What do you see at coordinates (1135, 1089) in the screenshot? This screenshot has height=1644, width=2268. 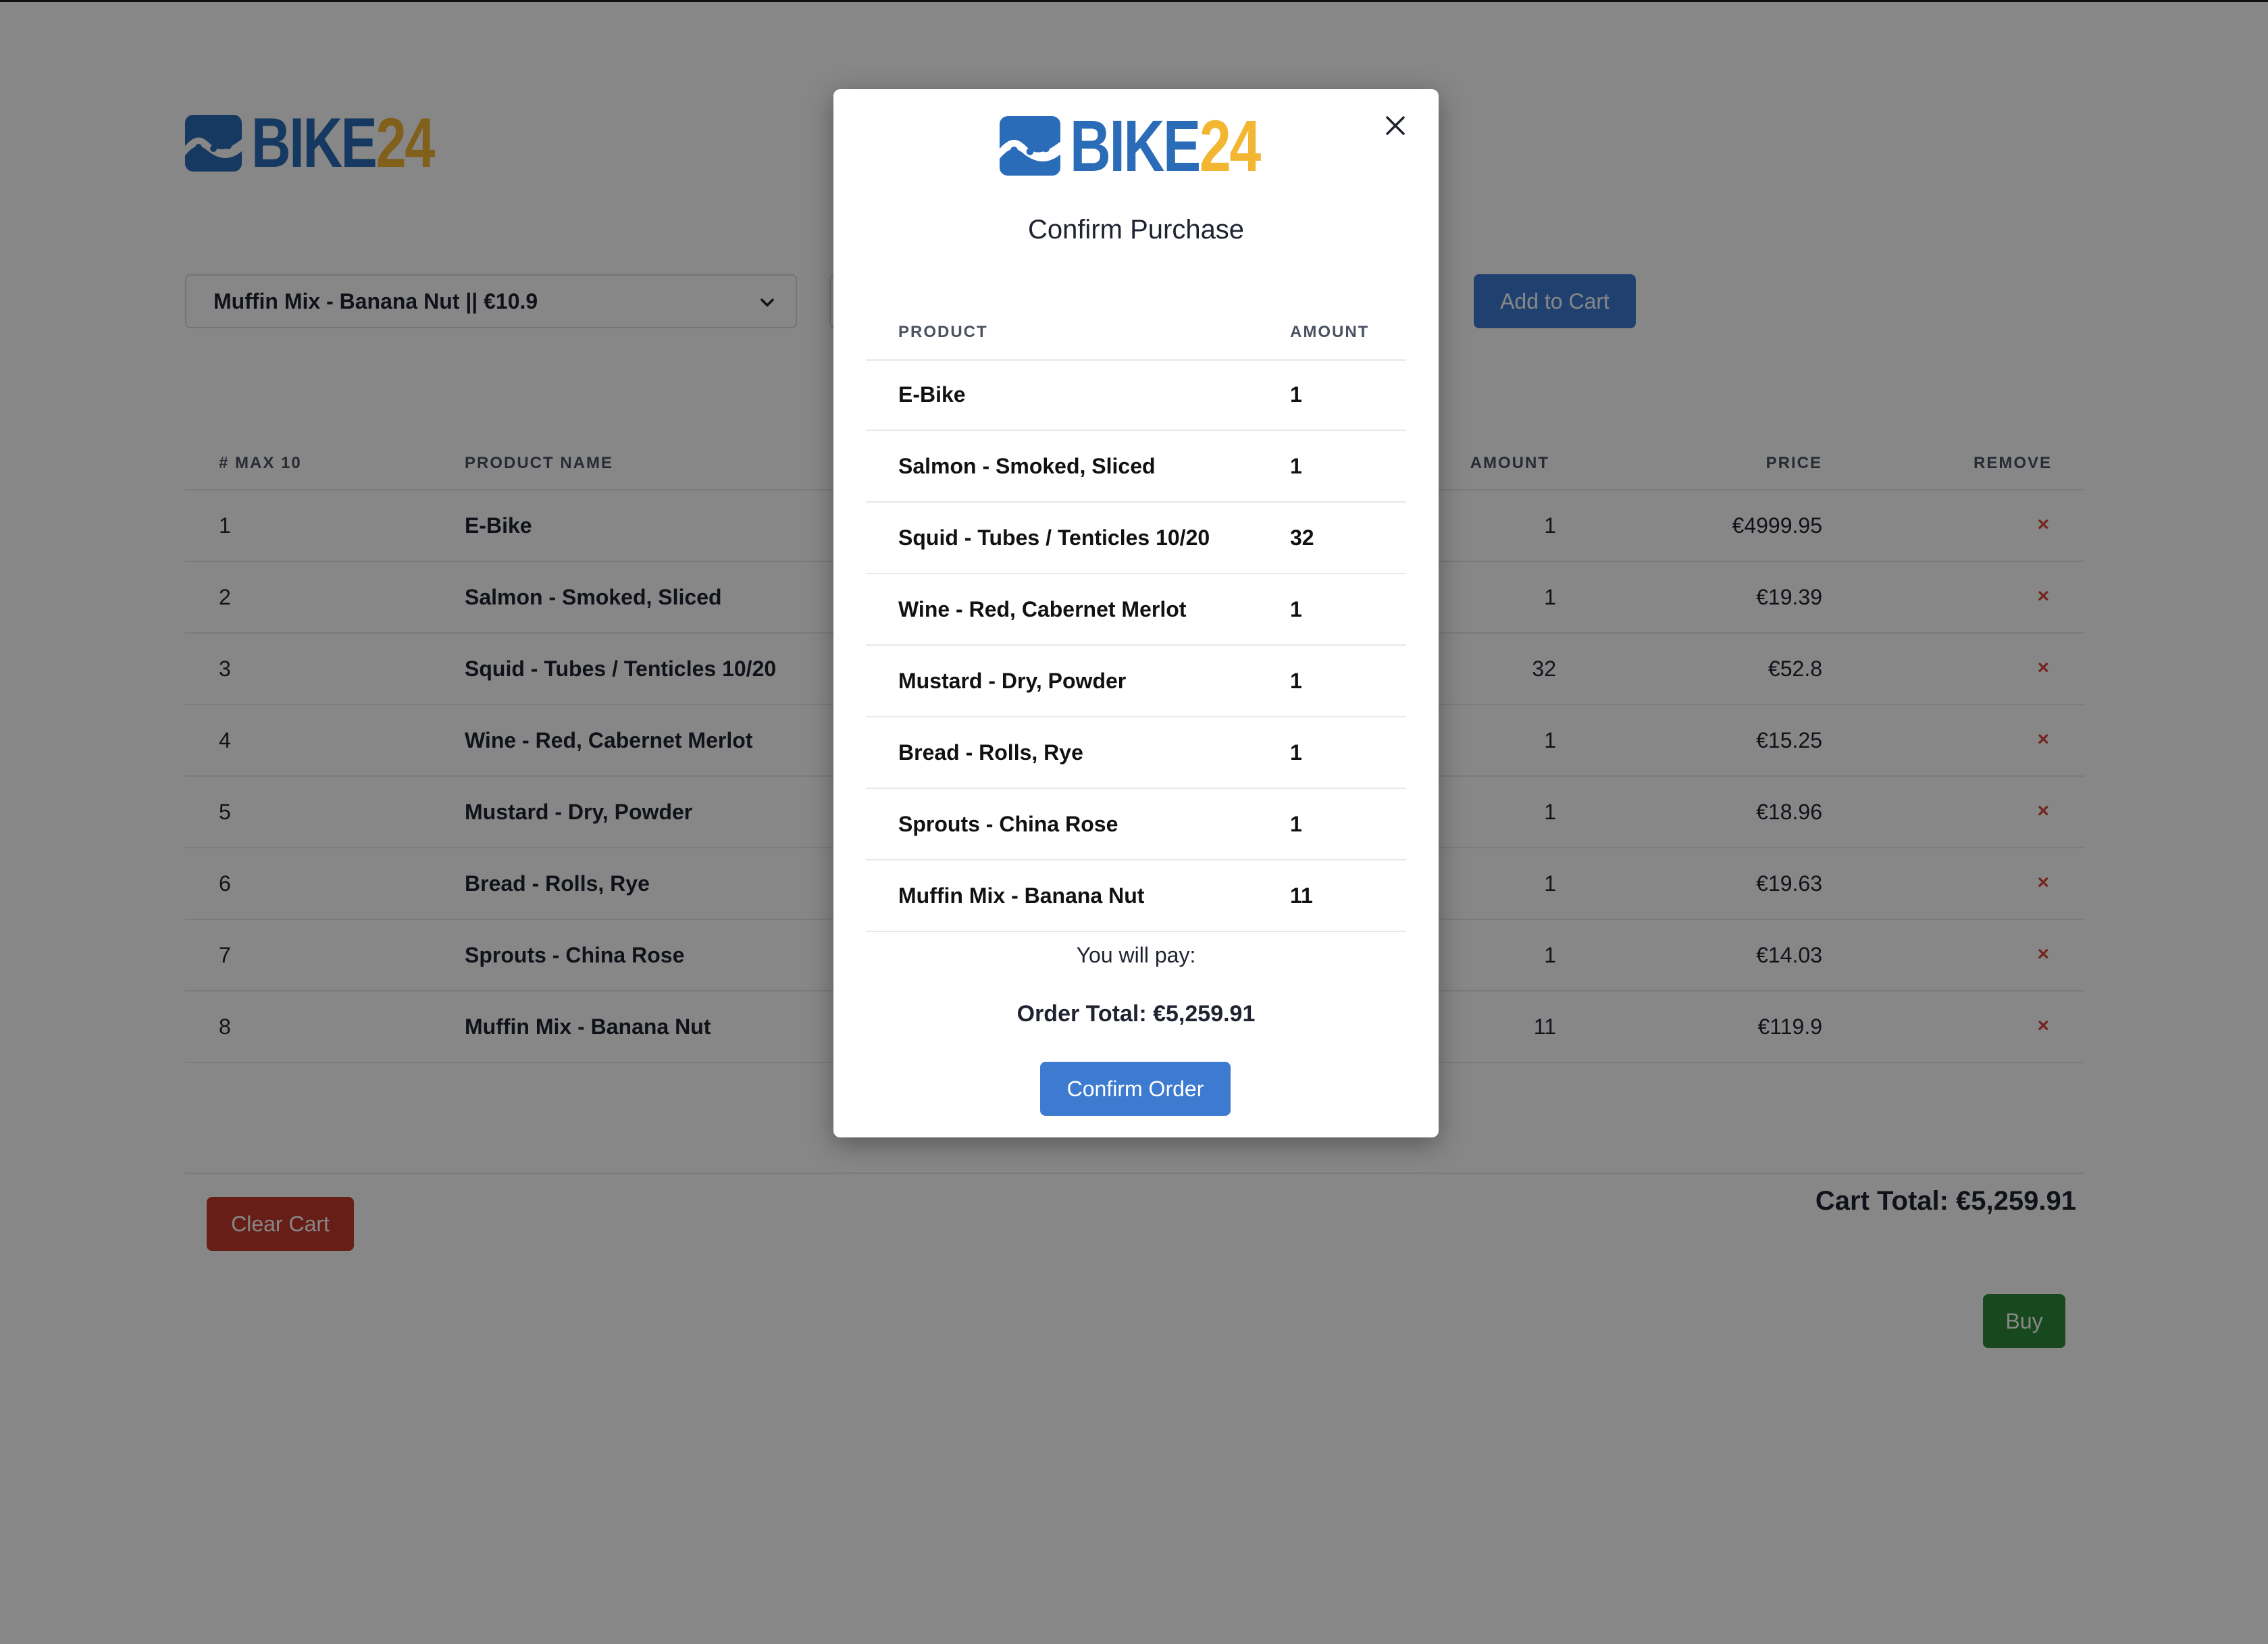 I see `confirm-order-button: Confirm Order` at bounding box center [1135, 1089].